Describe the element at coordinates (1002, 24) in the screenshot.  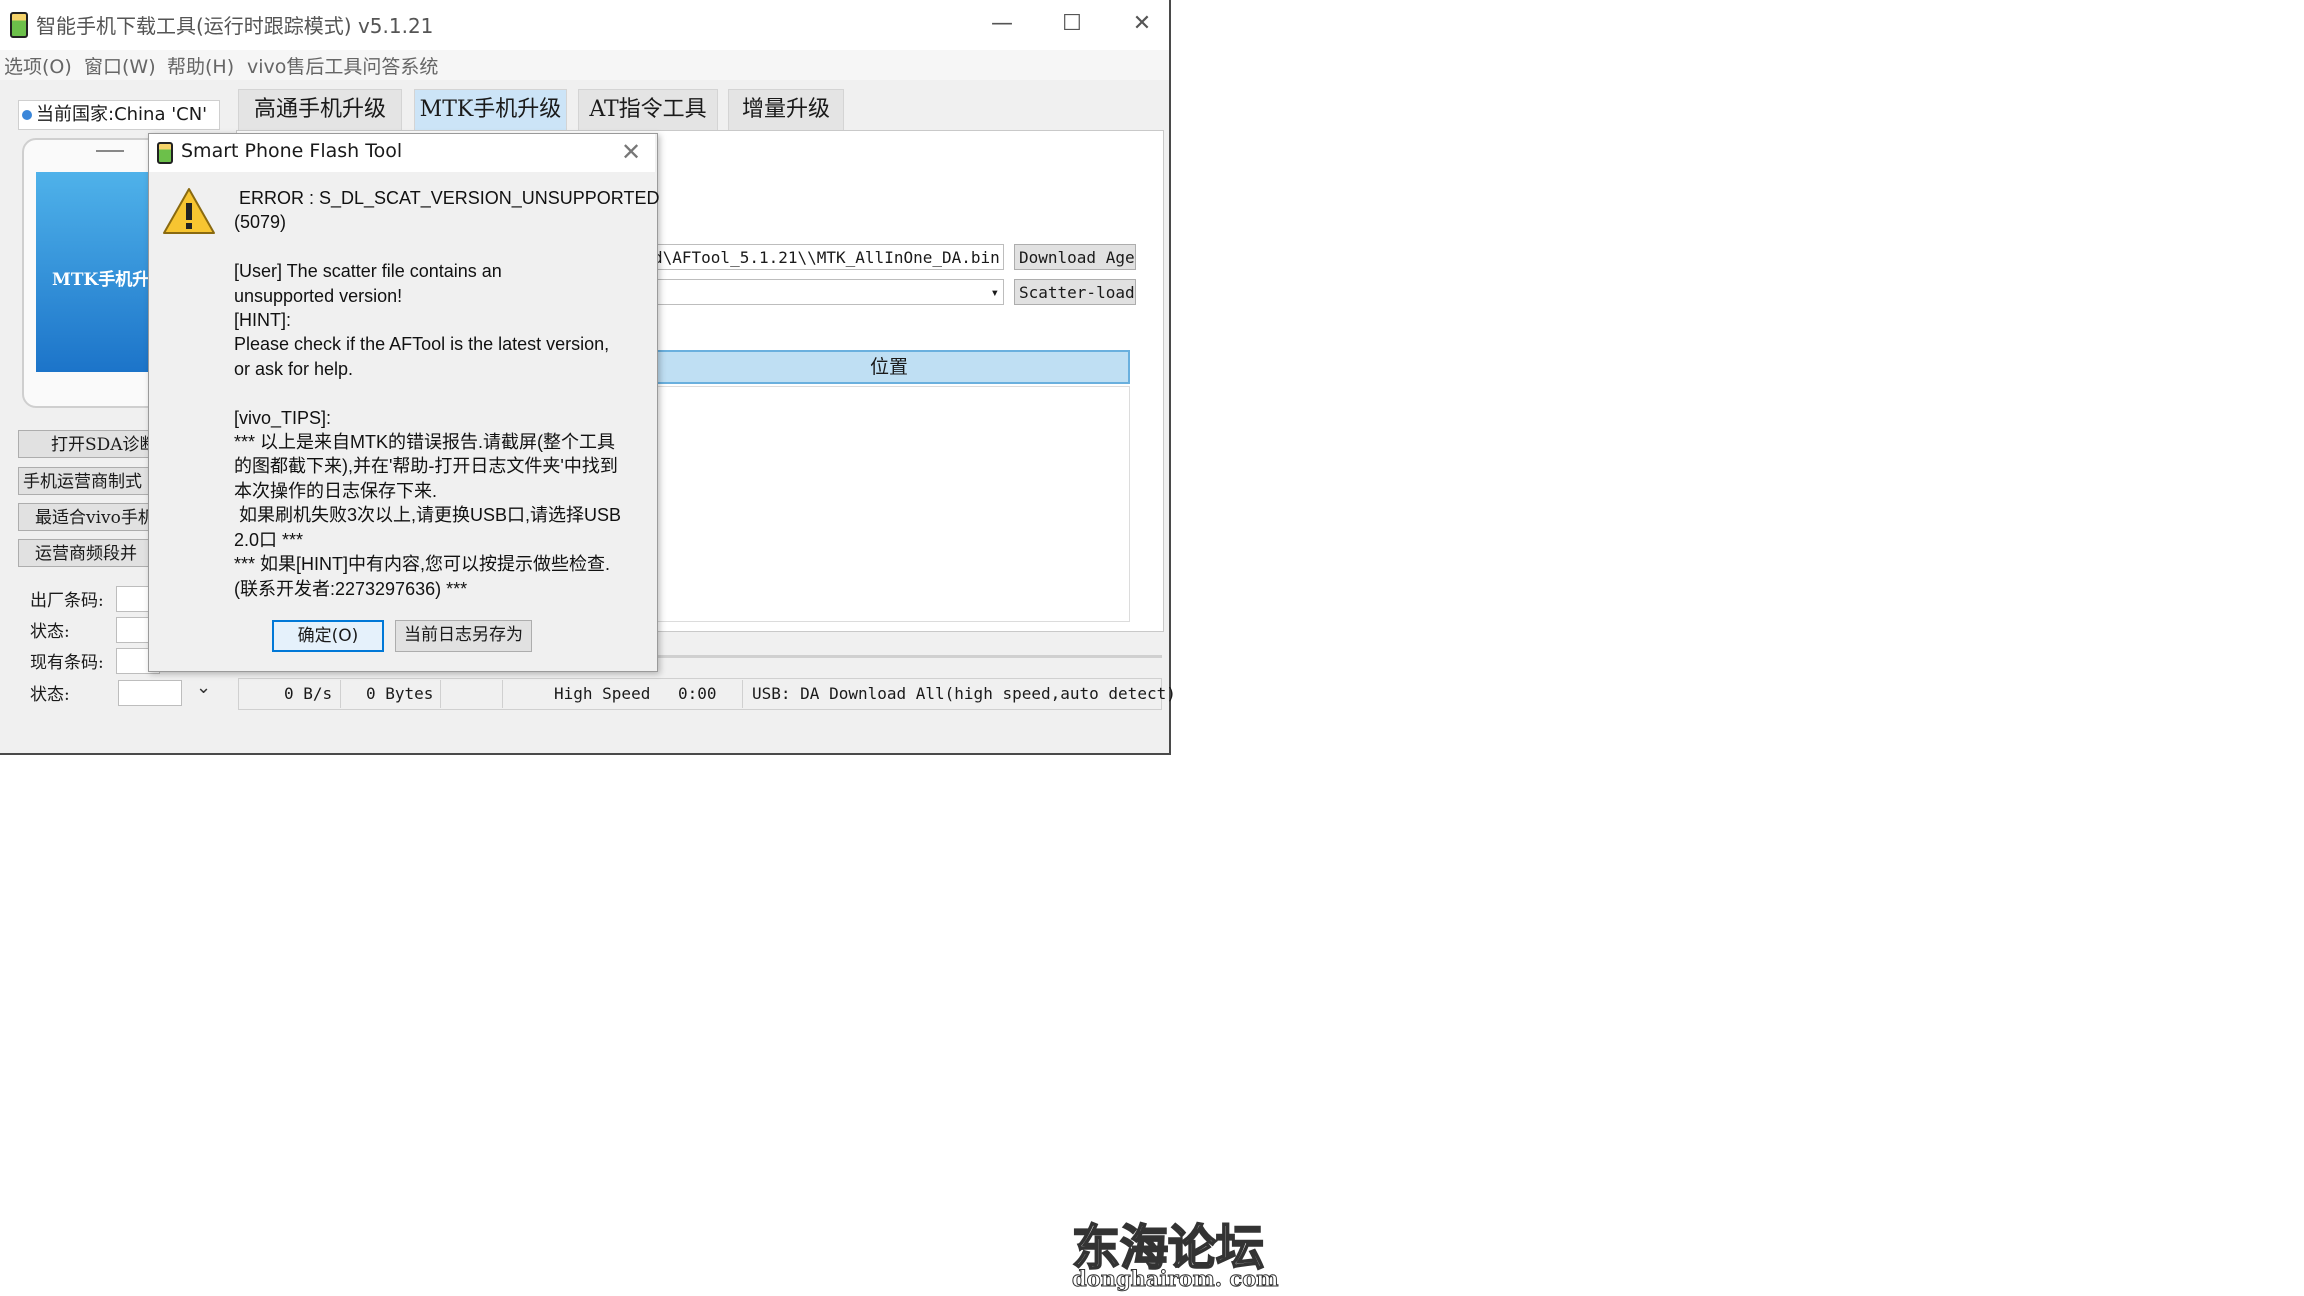
I see `minimize-button: —` at that location.